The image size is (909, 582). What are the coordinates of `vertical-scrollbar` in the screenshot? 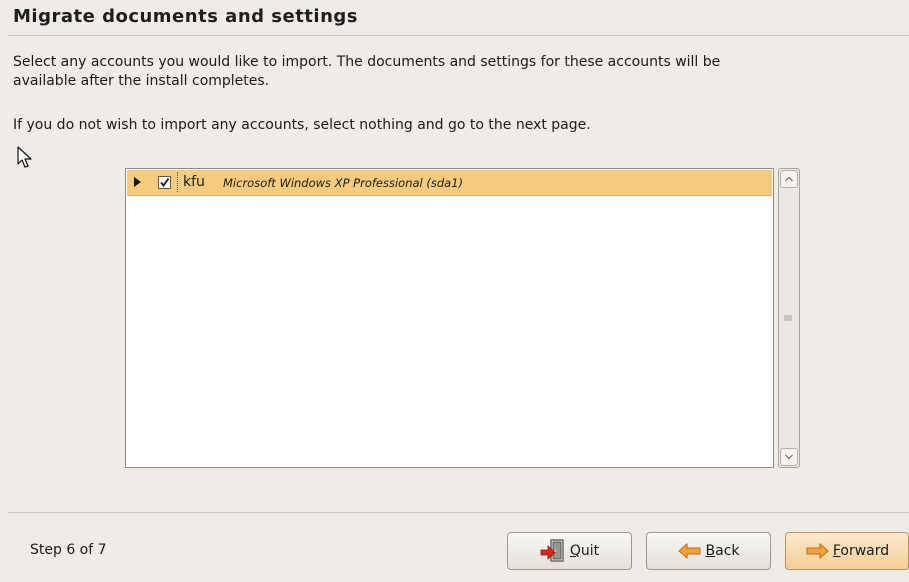 It's located at (789, 318).